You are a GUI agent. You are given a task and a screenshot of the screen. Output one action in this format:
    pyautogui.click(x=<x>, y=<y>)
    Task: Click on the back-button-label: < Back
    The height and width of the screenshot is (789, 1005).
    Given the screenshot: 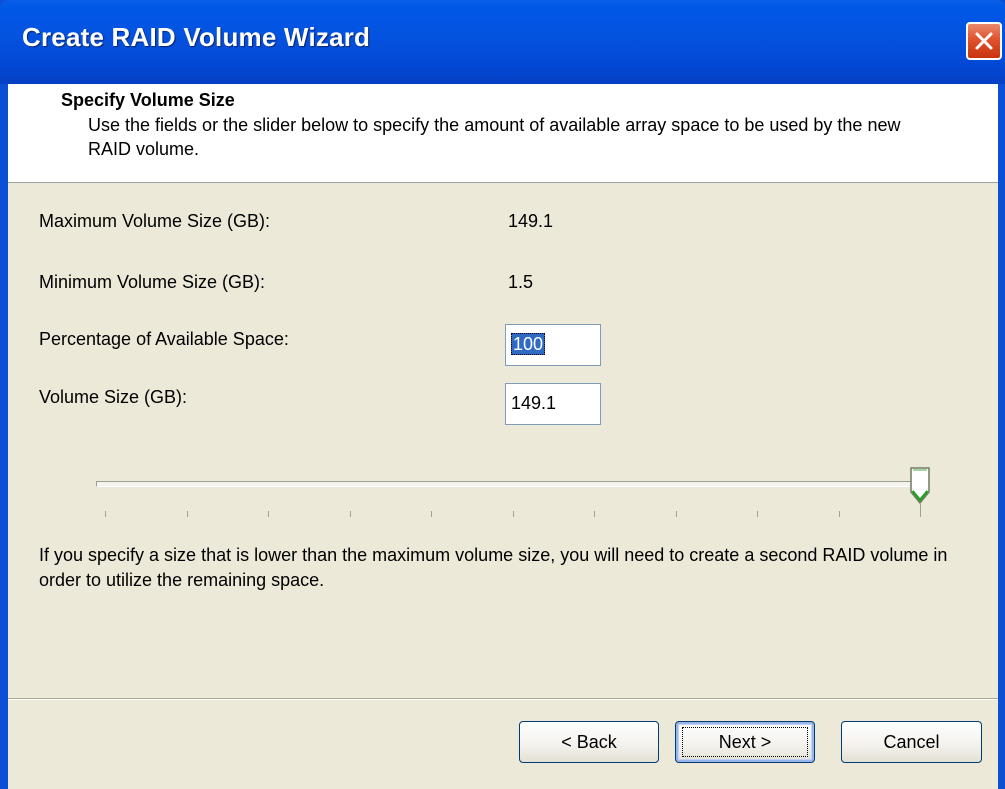 What is the action you would take?
    pyautogui.click(x=589, y=742)
    